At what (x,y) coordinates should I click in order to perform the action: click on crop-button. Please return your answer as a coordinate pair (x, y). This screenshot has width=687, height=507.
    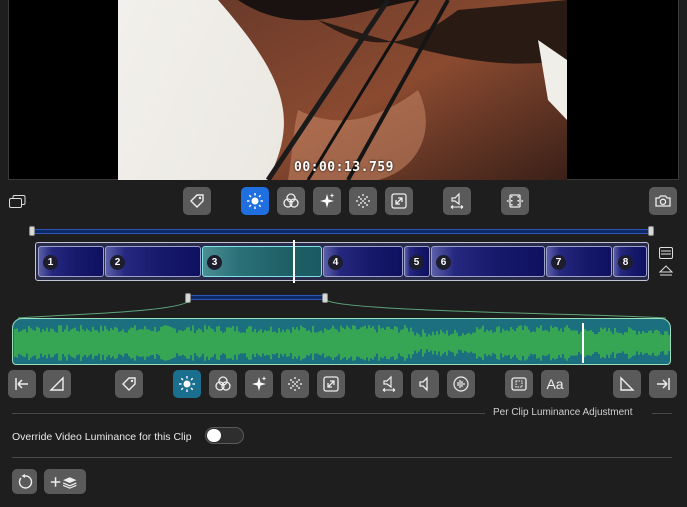
    Looking at the image, I should click on (519, 384).